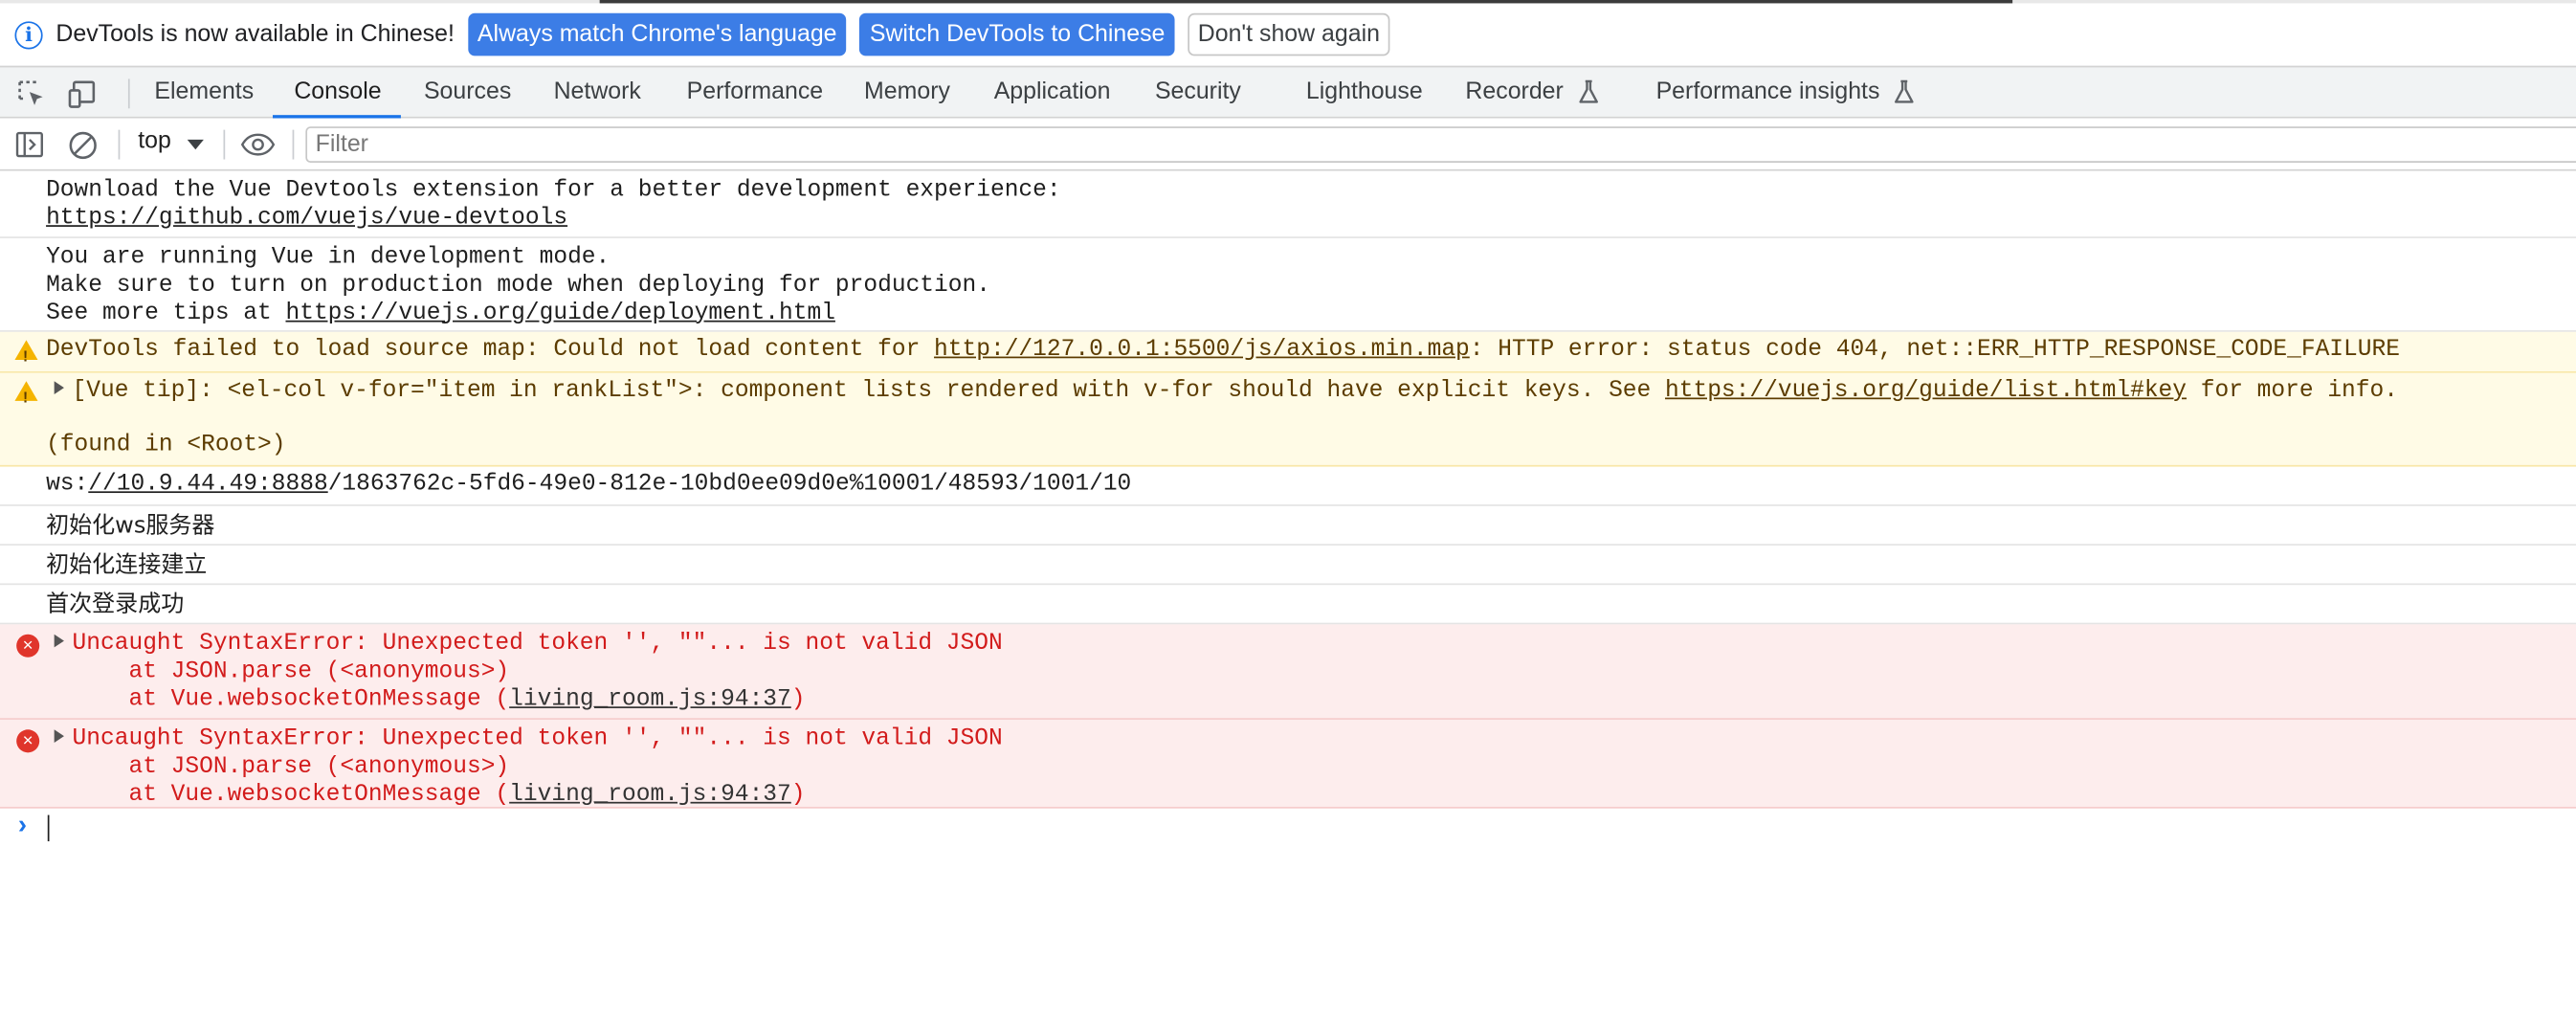  Describe the element at coordinates (1364, 92) in the screenshot. I see `tab-lighthouse: Lighthouse` at that location.